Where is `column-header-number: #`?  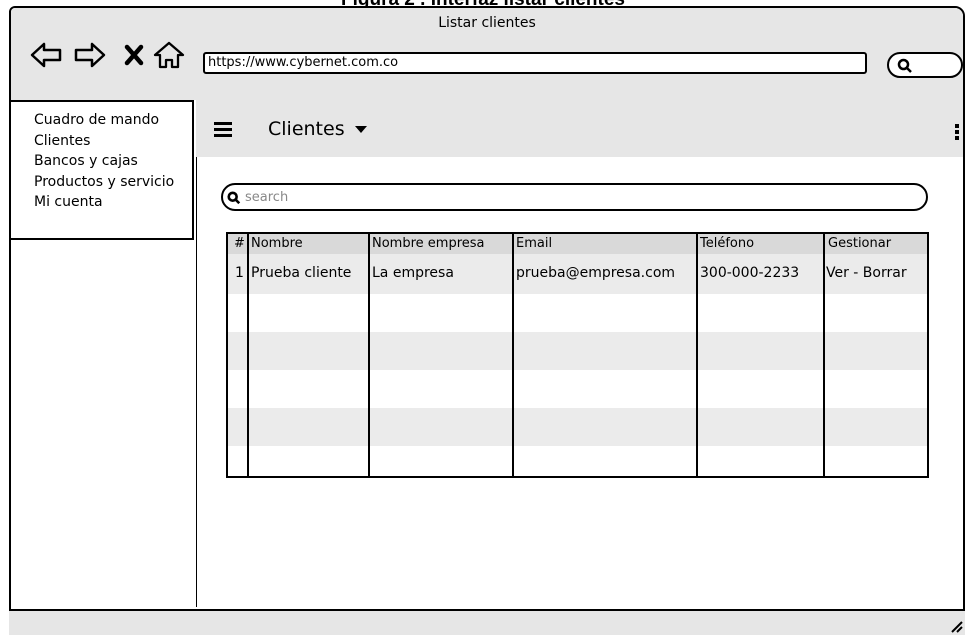 column-header-number: # is located at coordinates (239, 243).